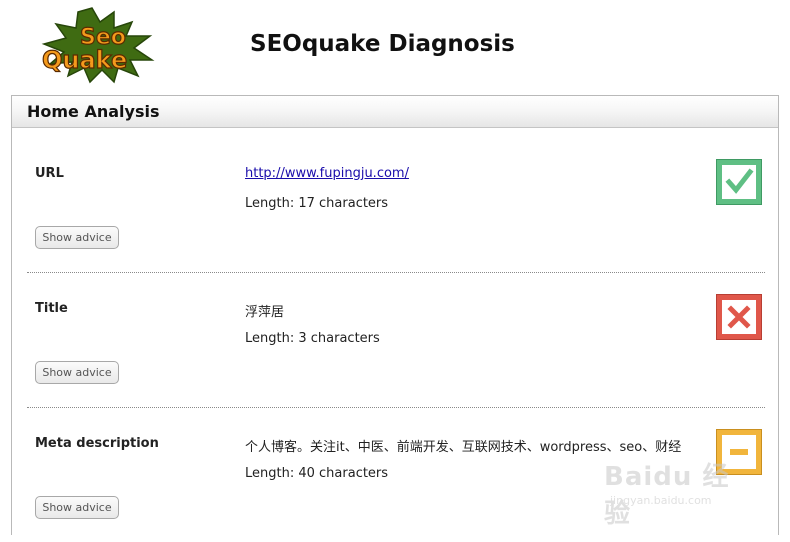 This screenshot has width=790, height=542. I want to click on watermark-text: Baidu 经验, so click(667, 495).